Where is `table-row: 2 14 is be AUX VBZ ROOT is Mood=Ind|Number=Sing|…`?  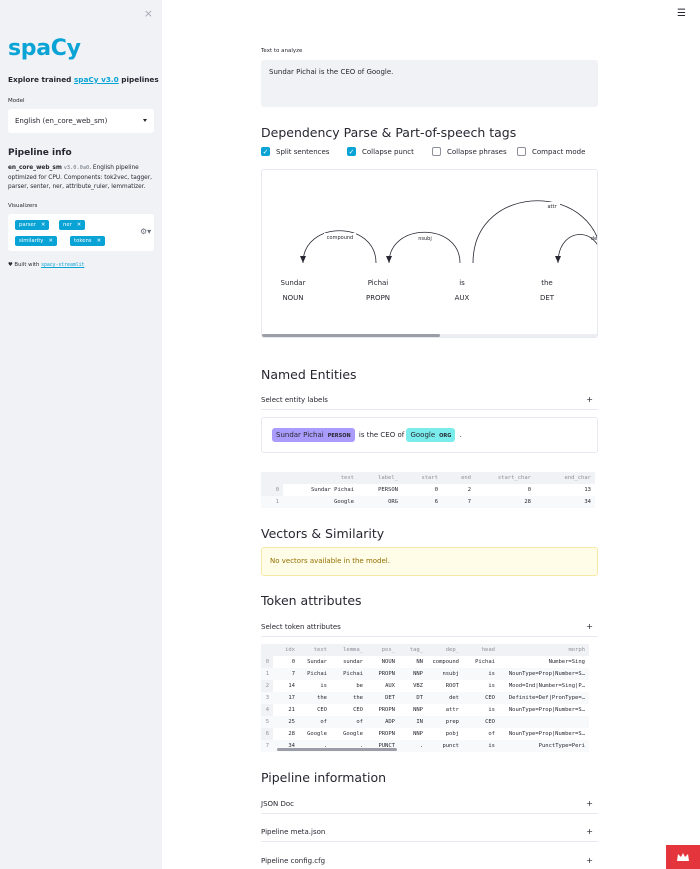
table-row: 2 14 is be AUX VBZ ROOT is Mood=Ind|Number=Sing|… is located at coordinates (425, 686).